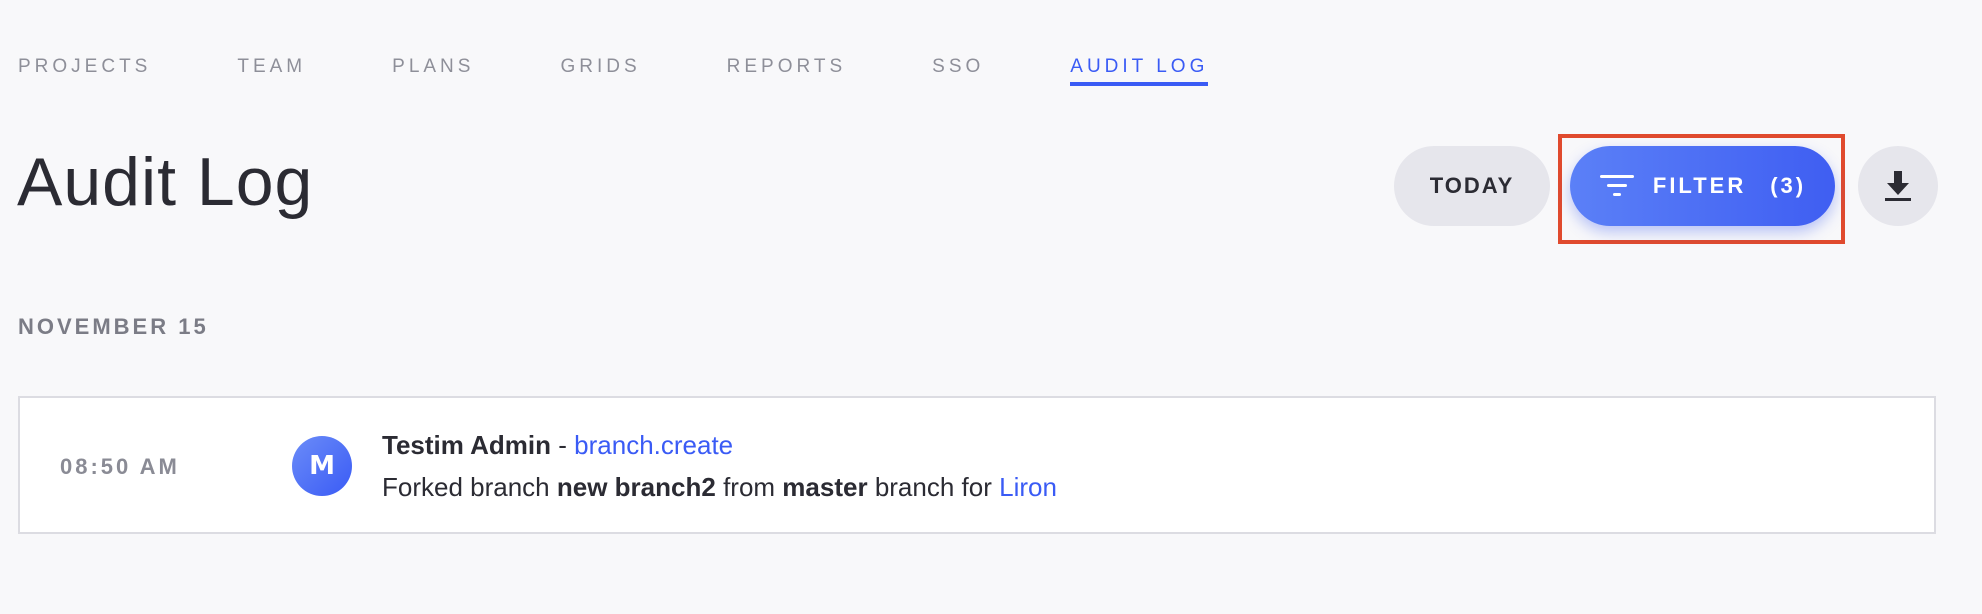 This screenshot has width=1982, height=614. I want to click on entry-user: Testim Admin, so click(467, 445).